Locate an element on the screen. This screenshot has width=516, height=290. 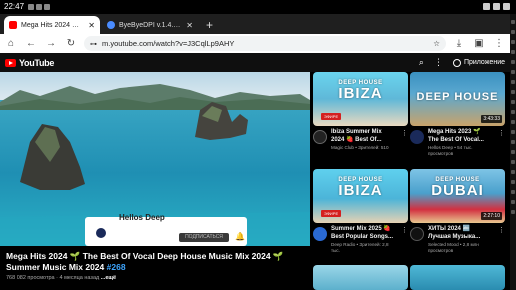
more-kebab-icon: ⋮ is located at coordinates (438, 62).